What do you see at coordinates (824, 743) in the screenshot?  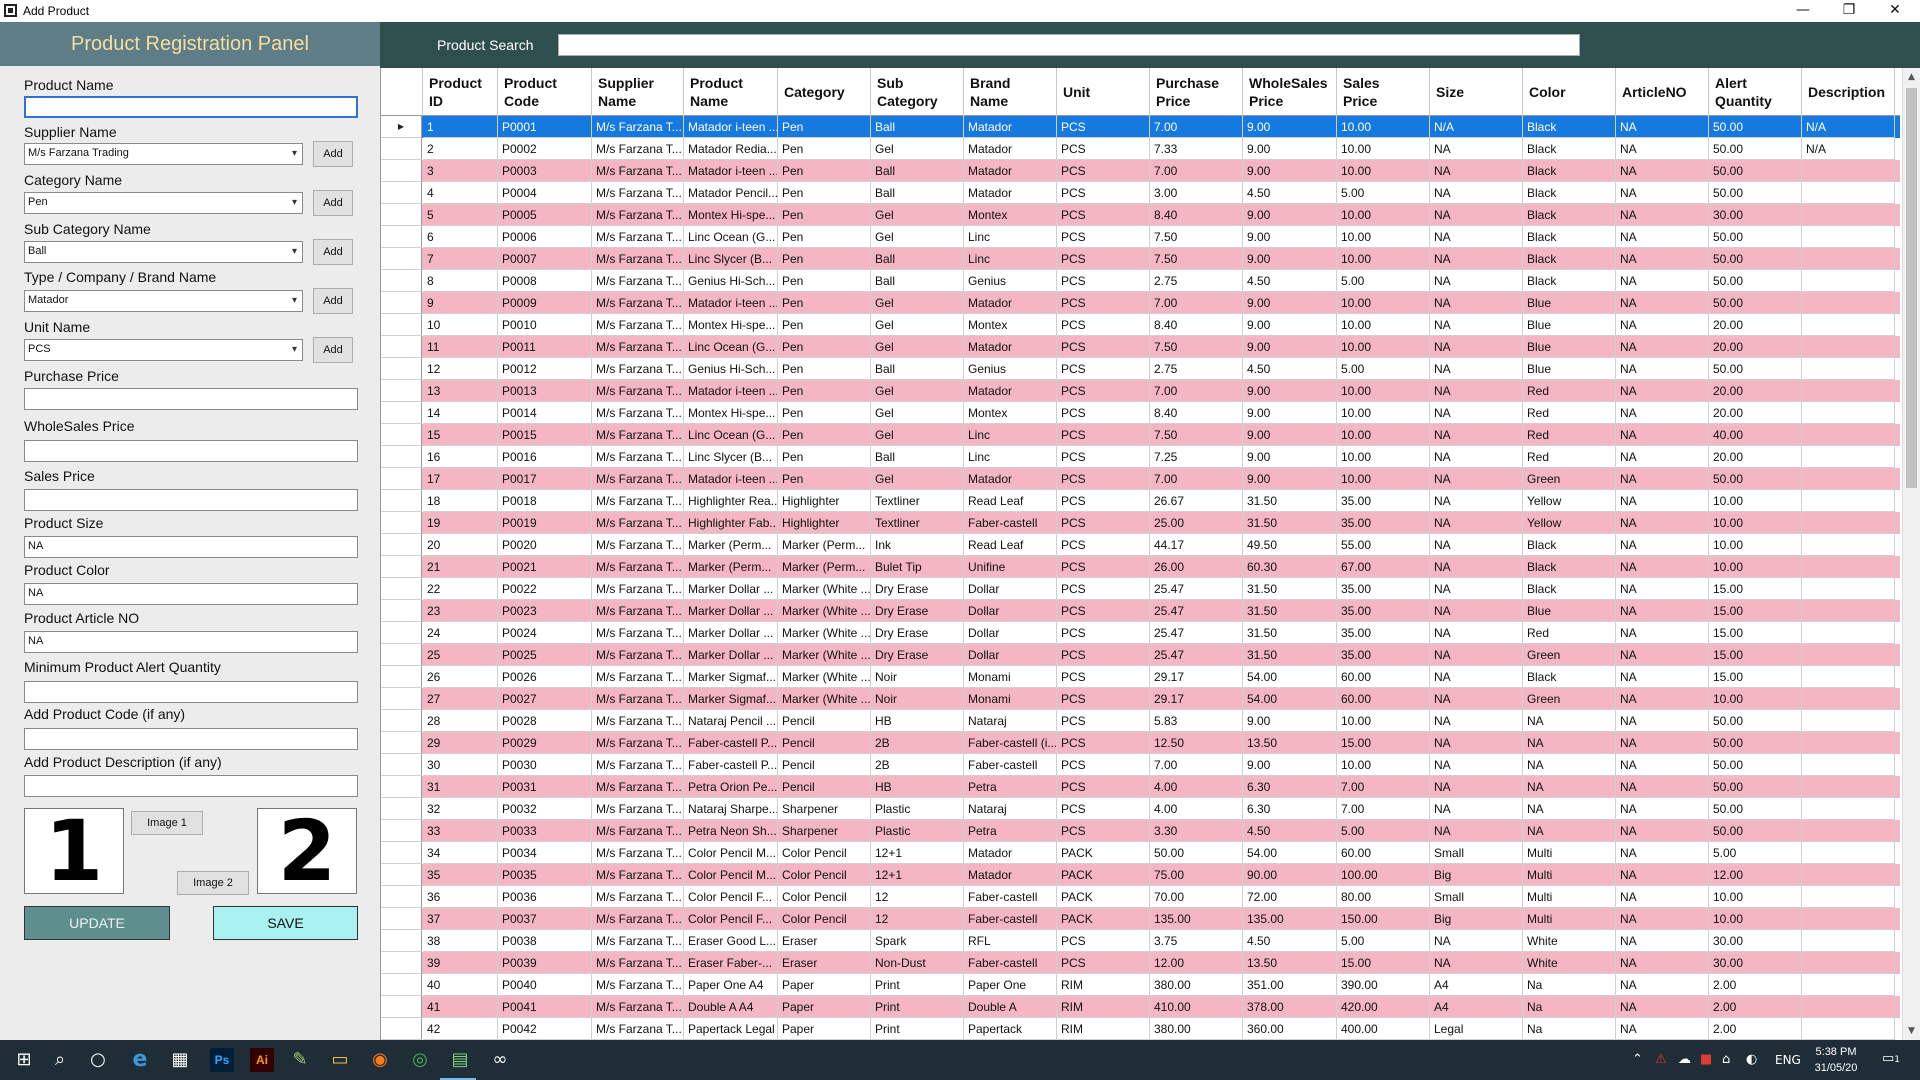 I see `table-cell: Pencil` at bounding box center [824, 743].